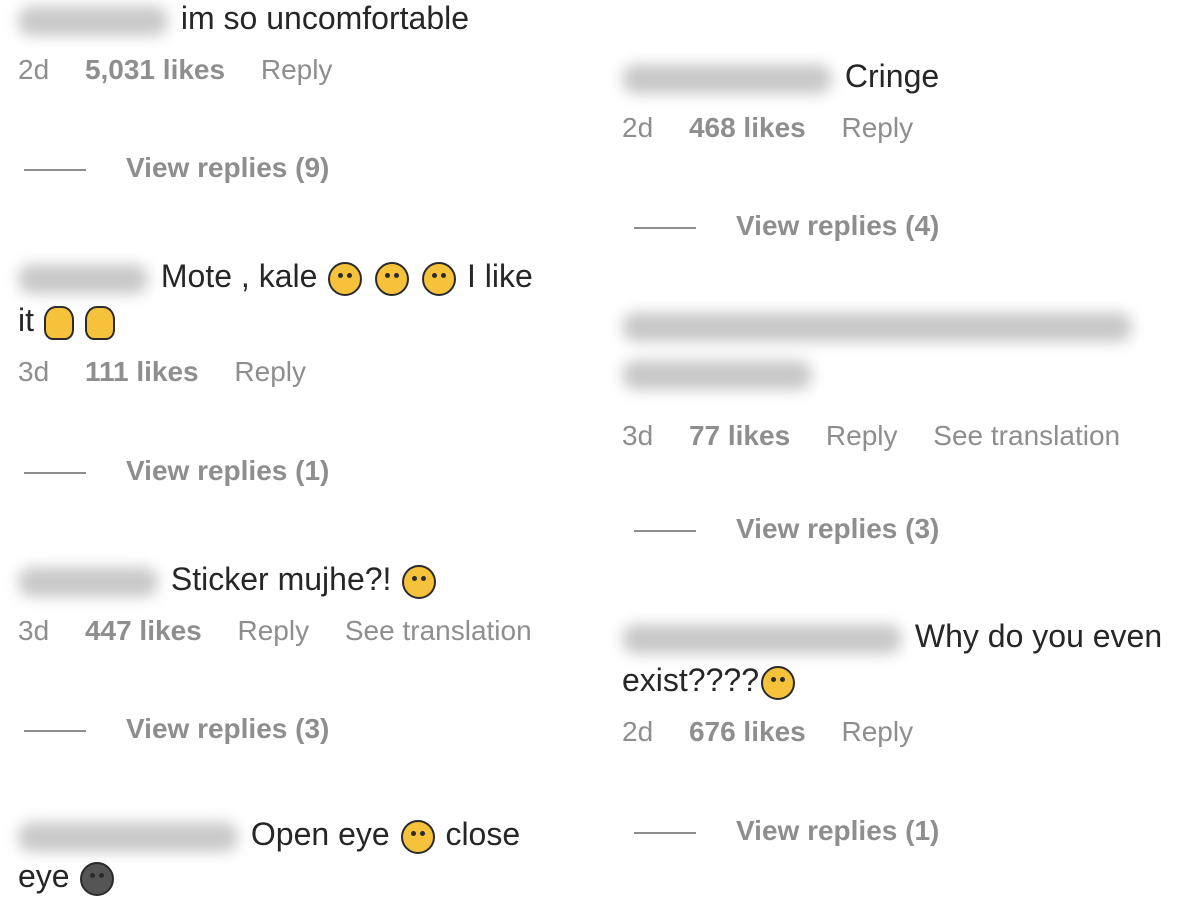 Image resolution: width=1200 pixels, height=900 pixels. I want to click on view-replies-button: View replies (9), so click(176, 168).